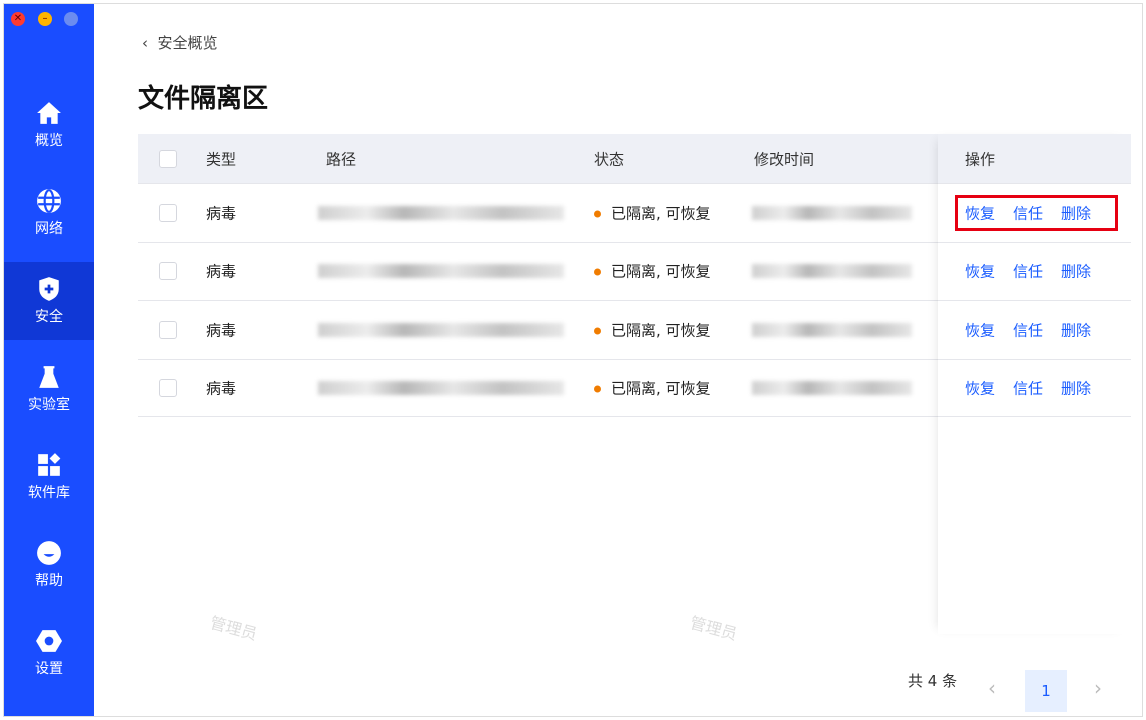  I want to click on back-link: ‹ 安全概览, so click(180, 42).